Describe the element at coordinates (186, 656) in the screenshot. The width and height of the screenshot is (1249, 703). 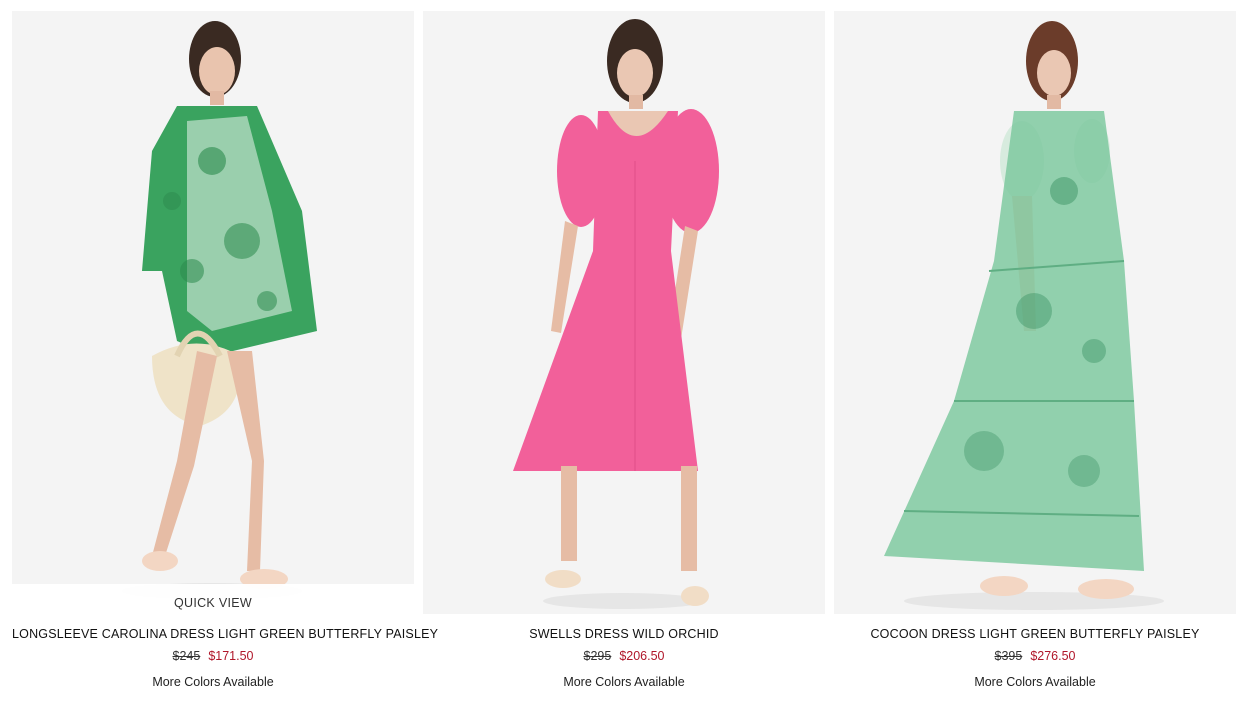
I see `original-price: $245` at that location.